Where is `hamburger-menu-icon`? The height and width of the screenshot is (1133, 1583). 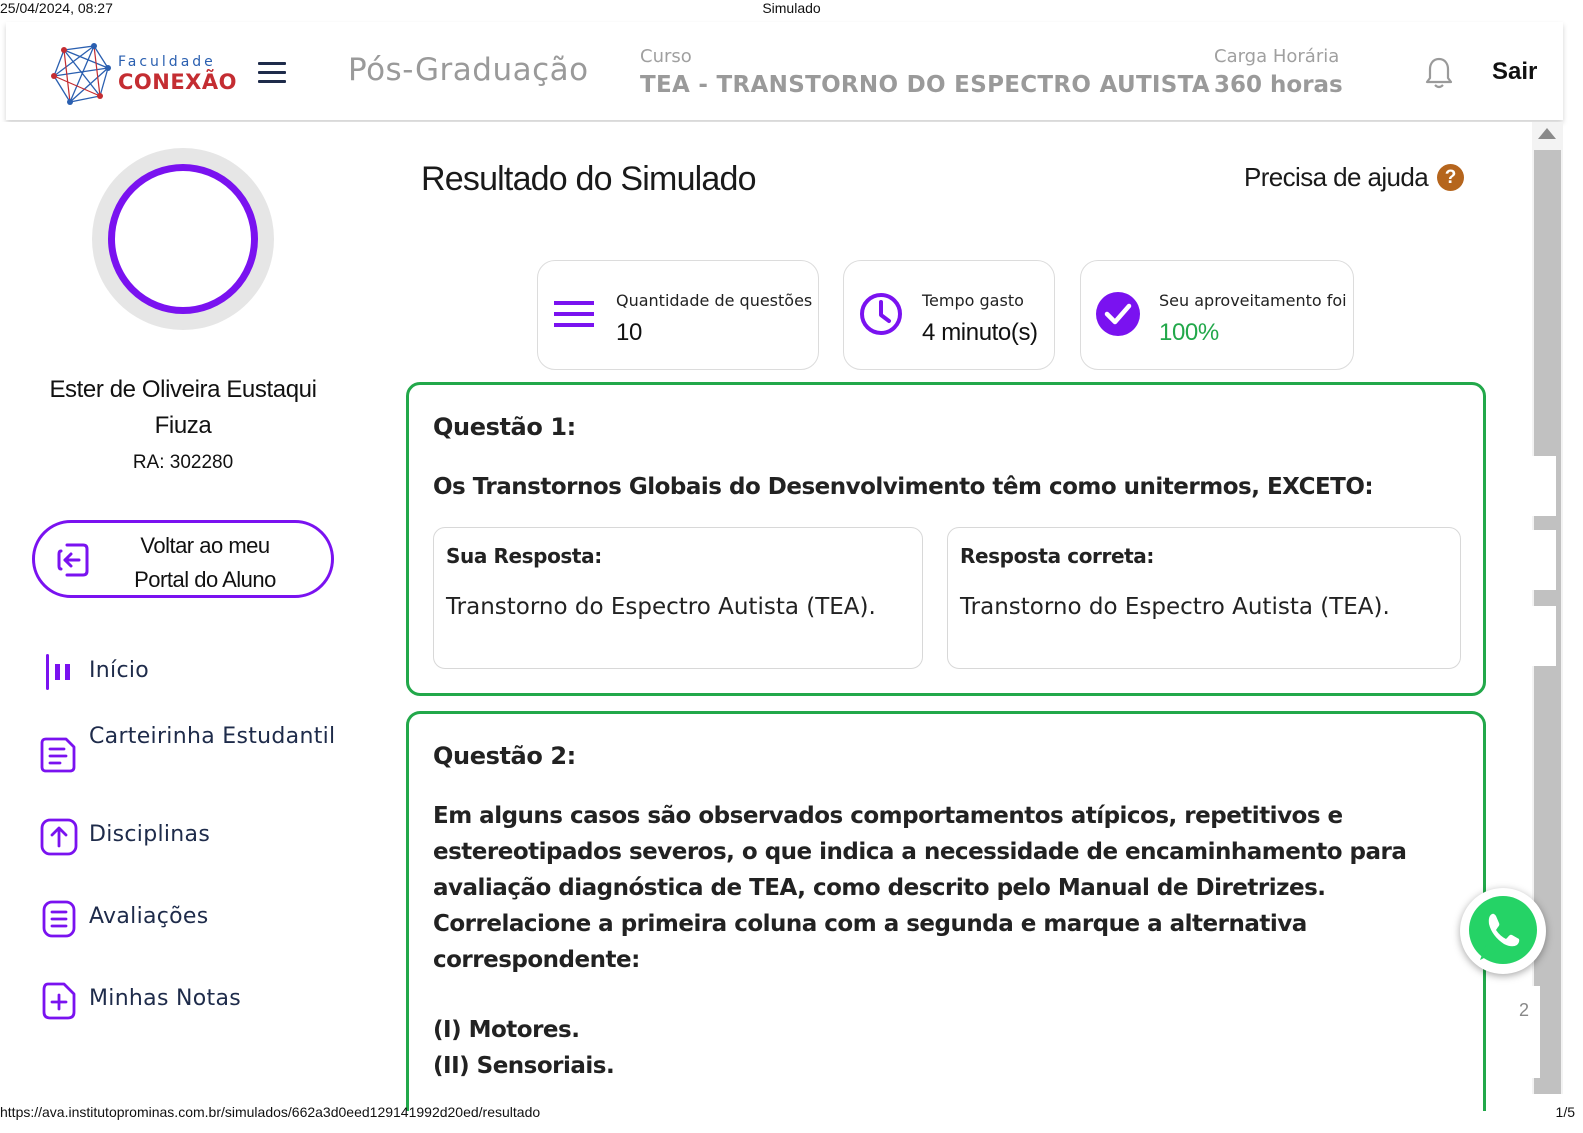 hamburger-menu-icon is located at coordinates (272, 73).